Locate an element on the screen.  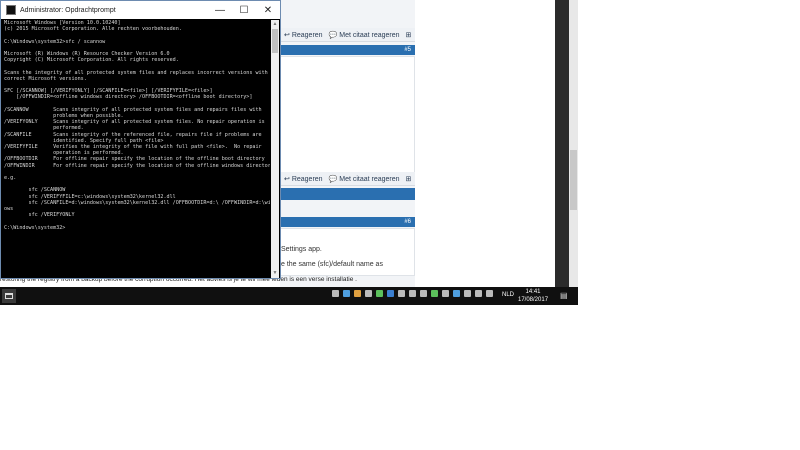
console-scrollbar is located at coordinates (275, 149).